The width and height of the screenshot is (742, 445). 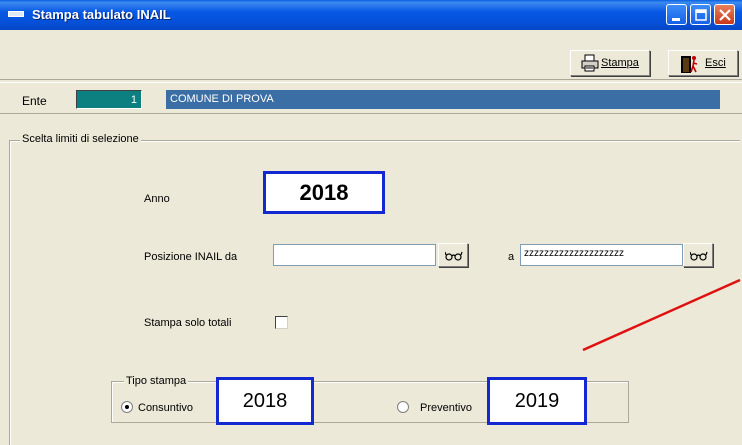 I want to click on posizione-to-input: zzzzzzzzzzzzzzzzzzzz, so click(x=601, y=255).